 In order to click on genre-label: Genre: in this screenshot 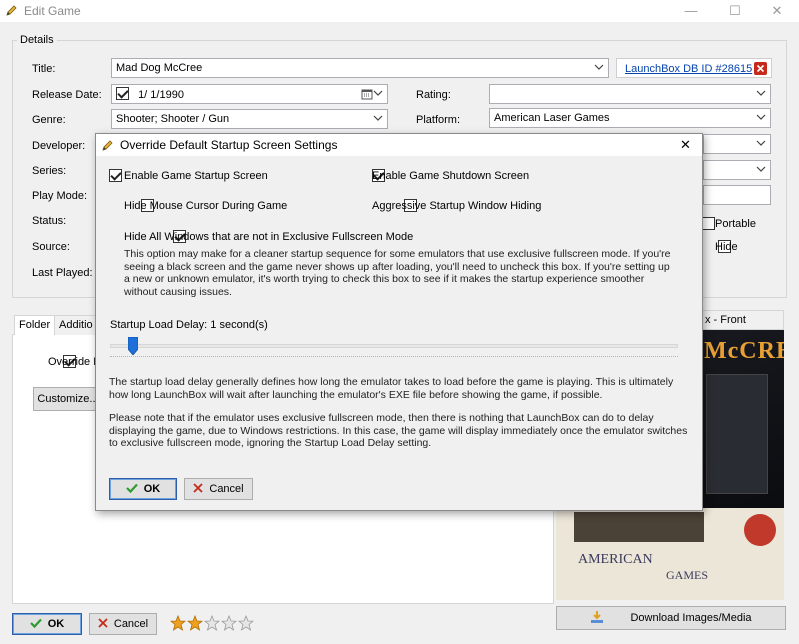, I will do `click(49, 120)`.